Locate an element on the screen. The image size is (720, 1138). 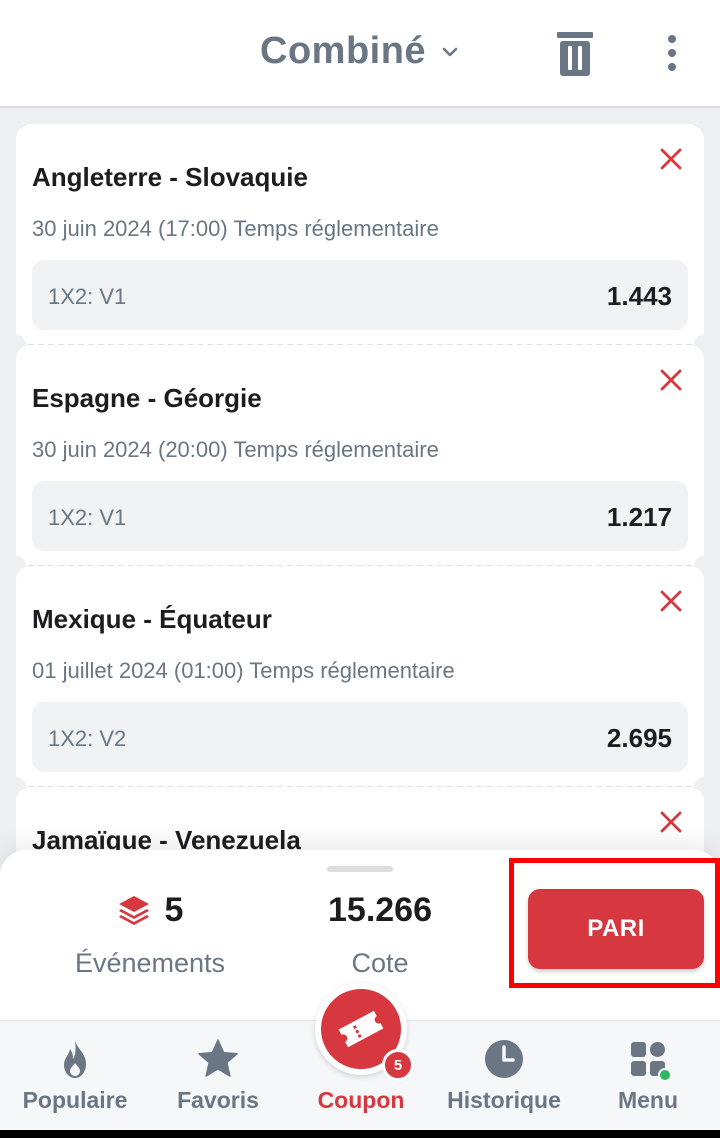
match-datetime: 30 juin 2024 (20:00) Temps réglementaire is located at coordinates (235, 449).